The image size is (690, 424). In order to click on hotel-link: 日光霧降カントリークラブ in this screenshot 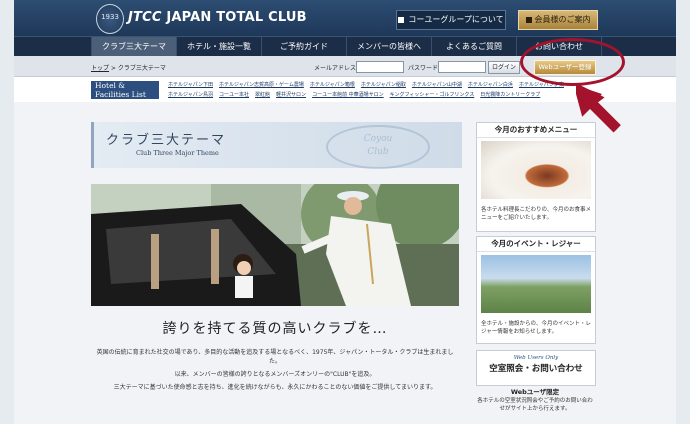, I will do `click(510, 95)`.